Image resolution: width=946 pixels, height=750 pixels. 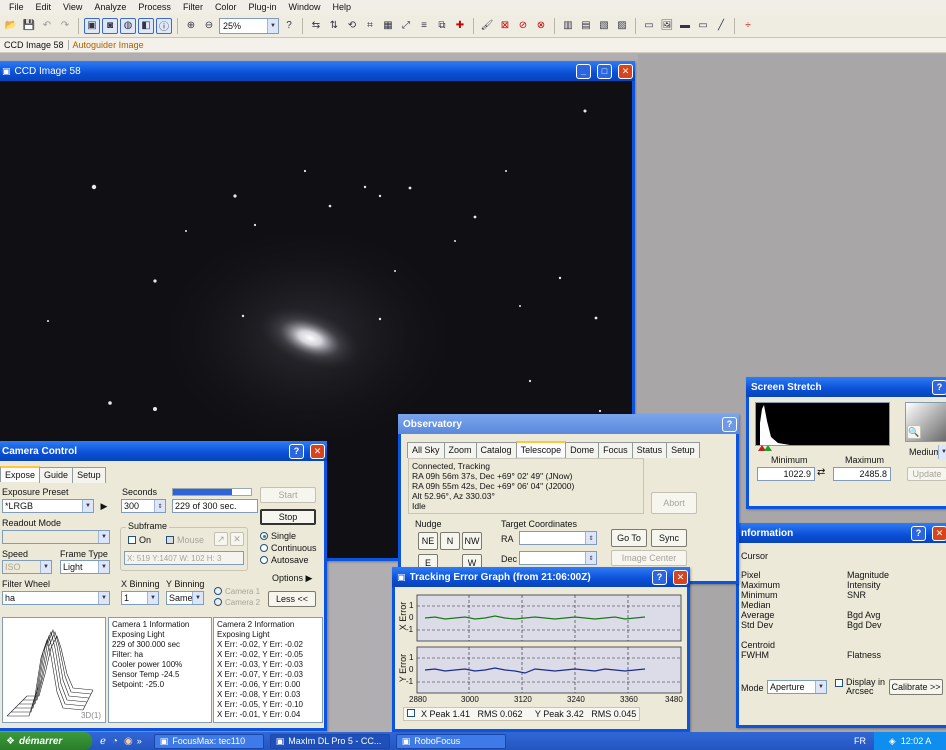 What do you see at coordinates (46, 741) in the screenshot?
I see `start-button: ❖ démarrer` at bounding box center [46, 741].